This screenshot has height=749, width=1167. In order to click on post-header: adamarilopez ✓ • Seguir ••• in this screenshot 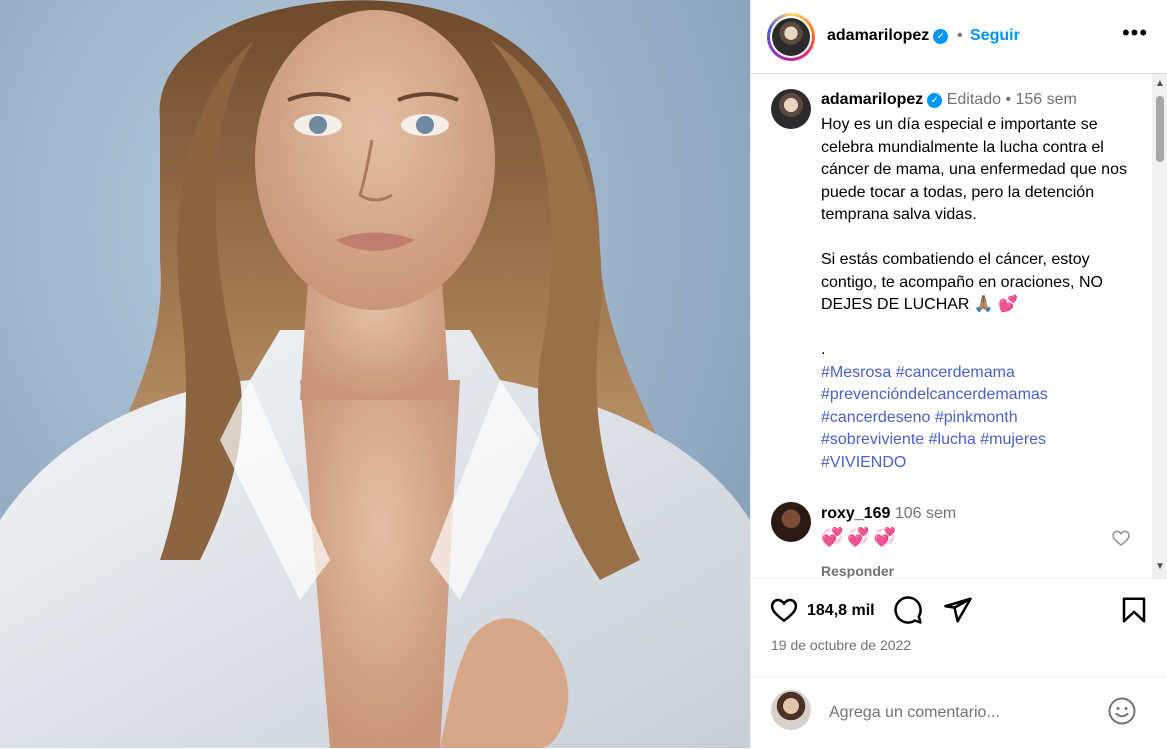, I will do `click(959, 37)`.